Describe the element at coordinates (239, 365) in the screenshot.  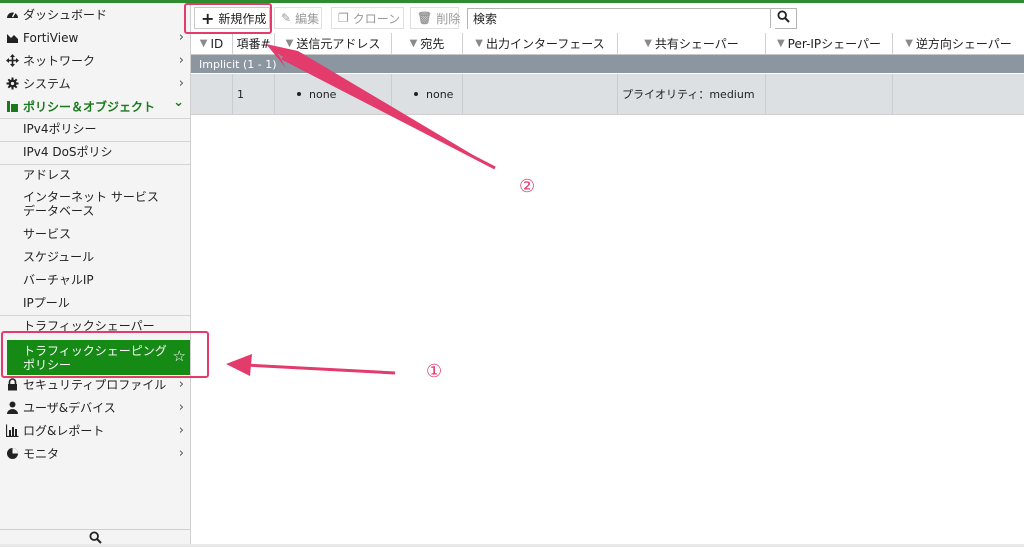
I see `arrow-to-sidebar-item` at that location.